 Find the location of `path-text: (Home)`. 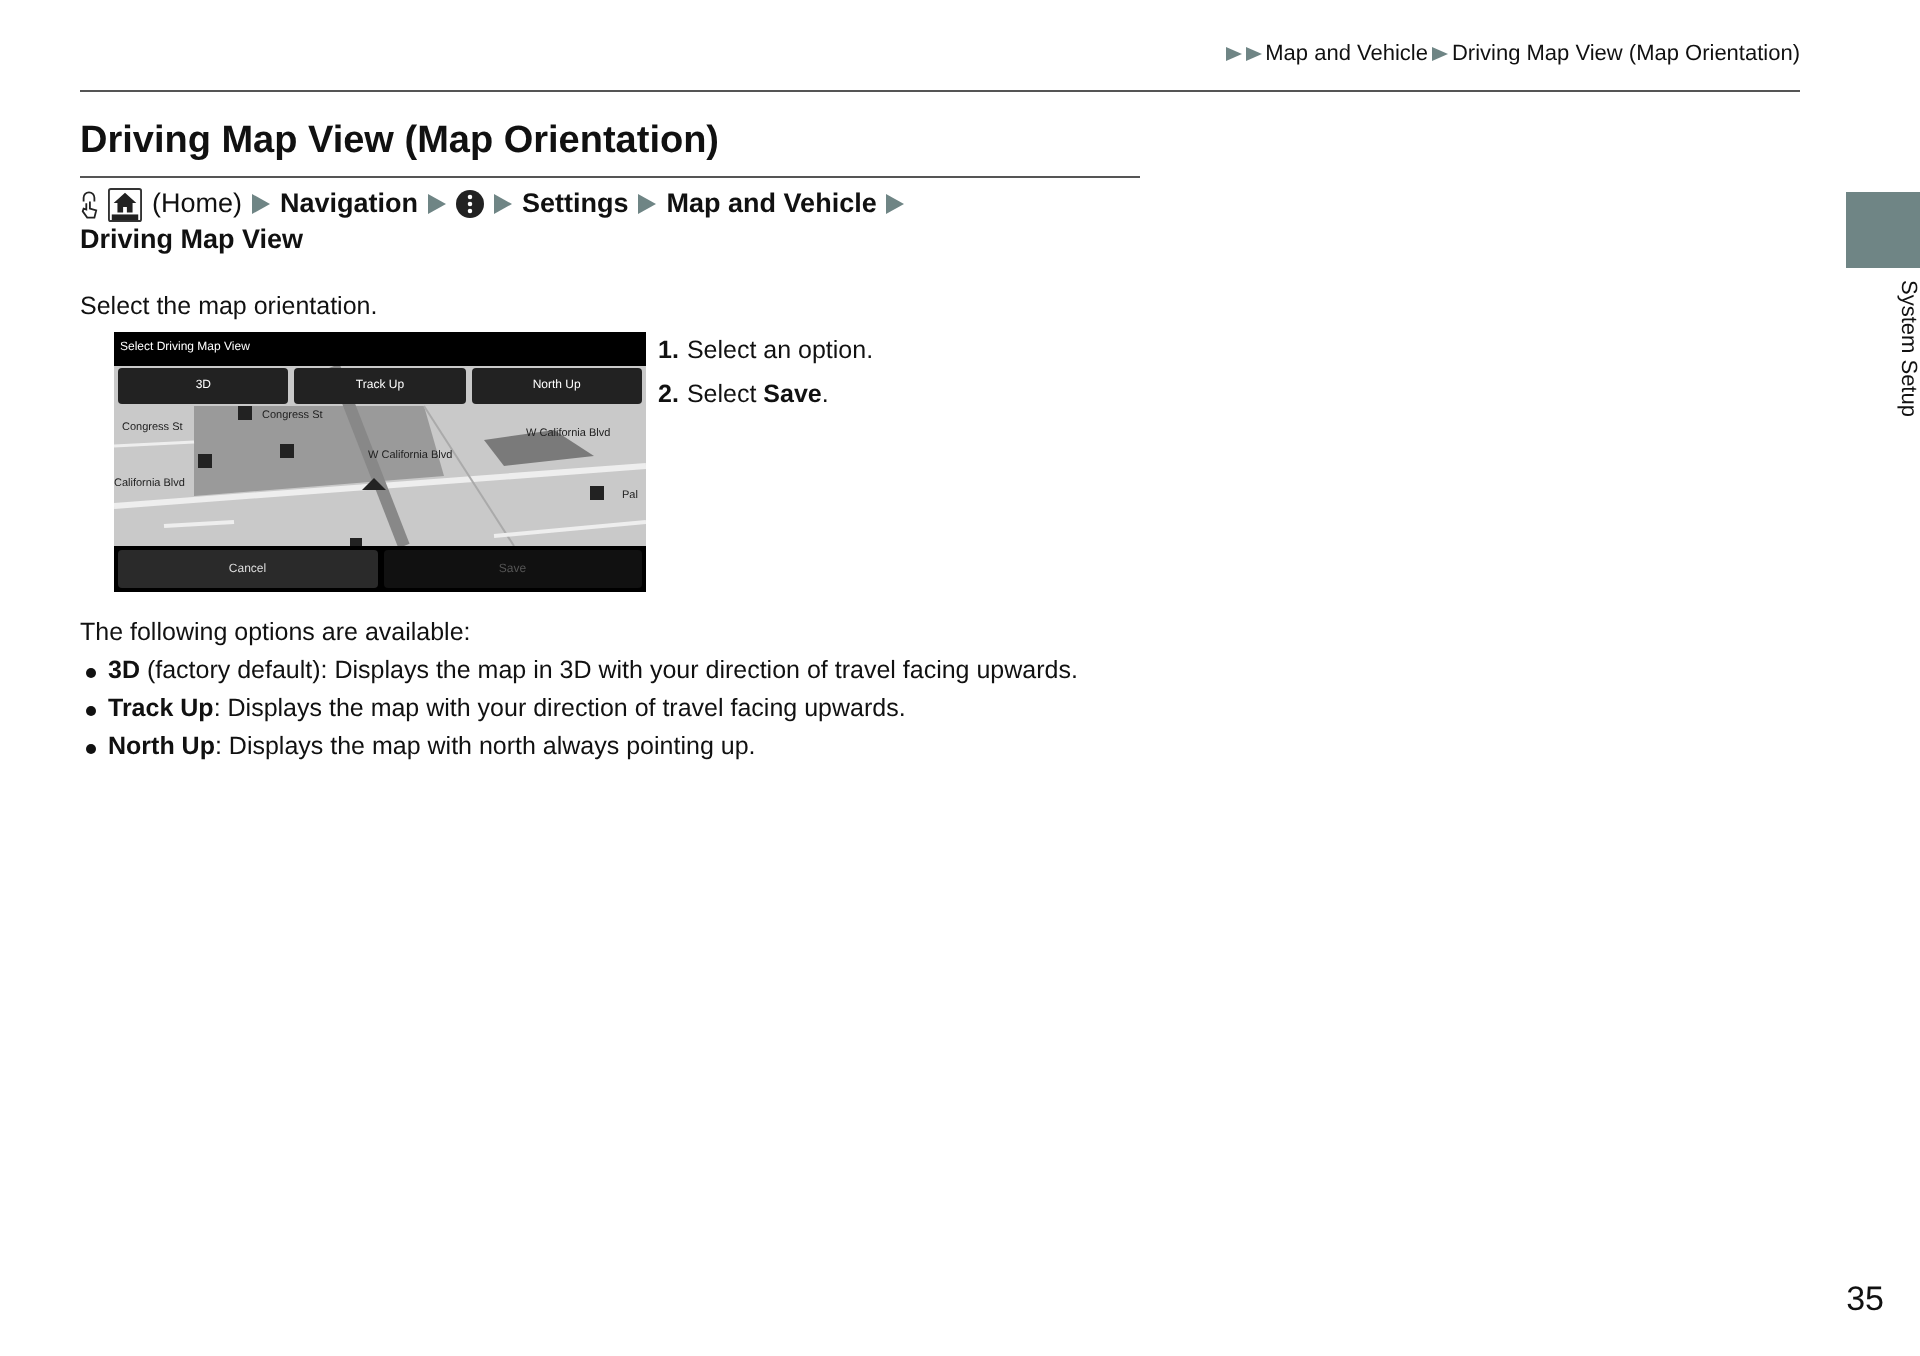

path-text: (Home) is located at coordinates (197, 204).